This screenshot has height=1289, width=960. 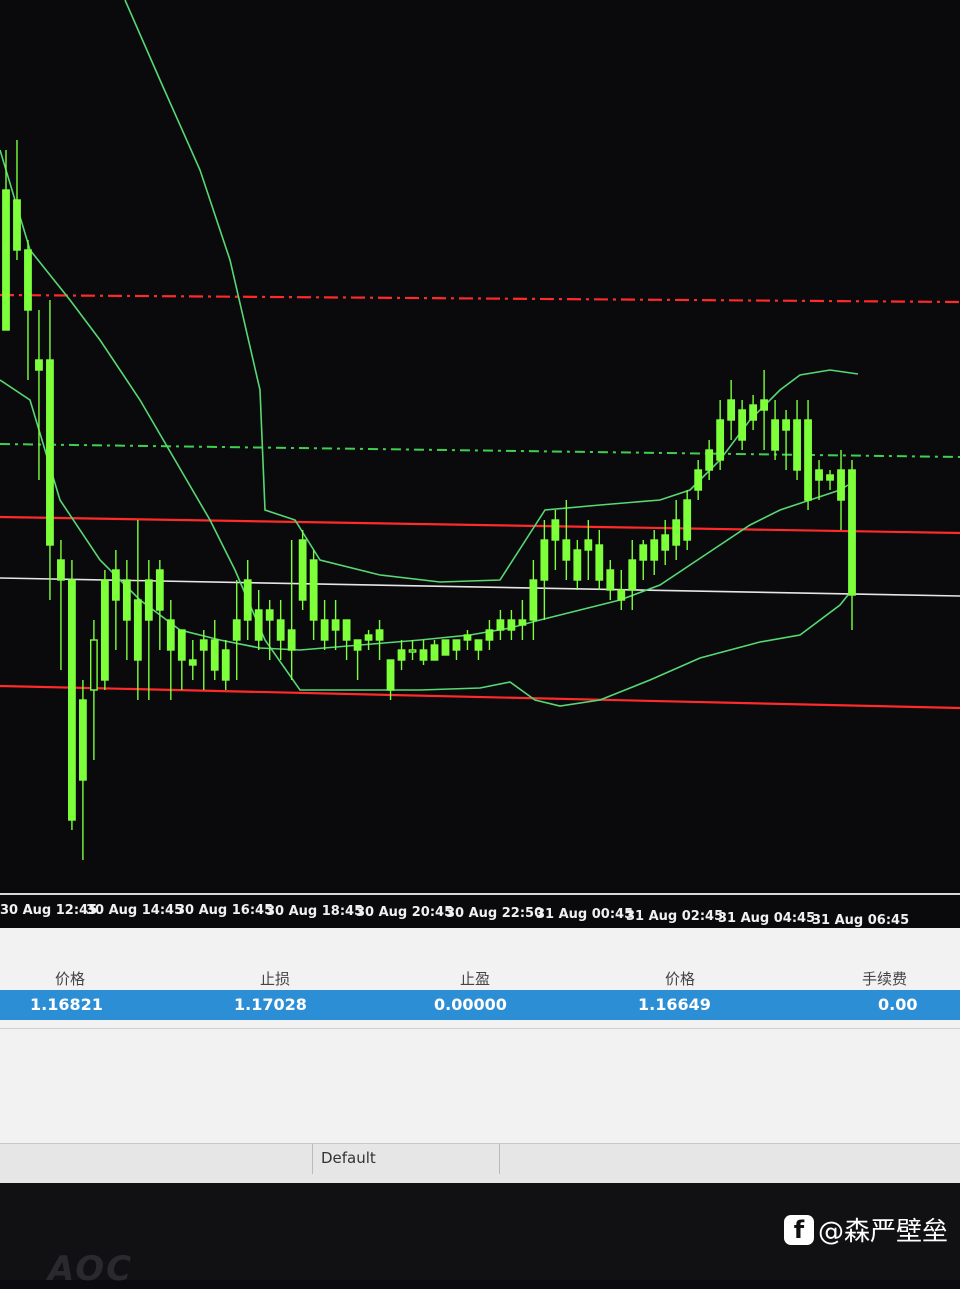 What do you see at coordinates (91, 1269) in the screenshot?
I see `monitor-brand-logo: AOC` at bounding box center [91, 1269].